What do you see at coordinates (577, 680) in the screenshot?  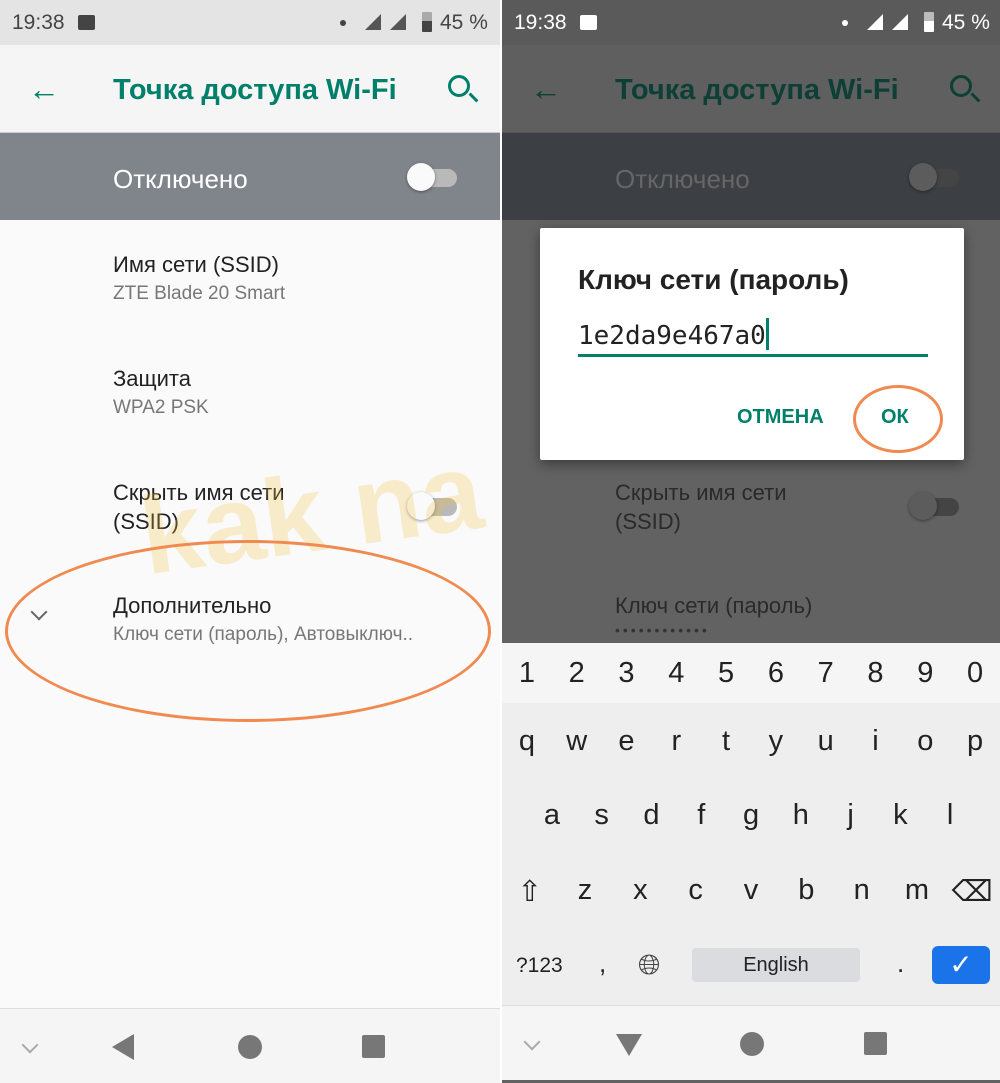 I see `key: 2` at bounding box center [577, 680].